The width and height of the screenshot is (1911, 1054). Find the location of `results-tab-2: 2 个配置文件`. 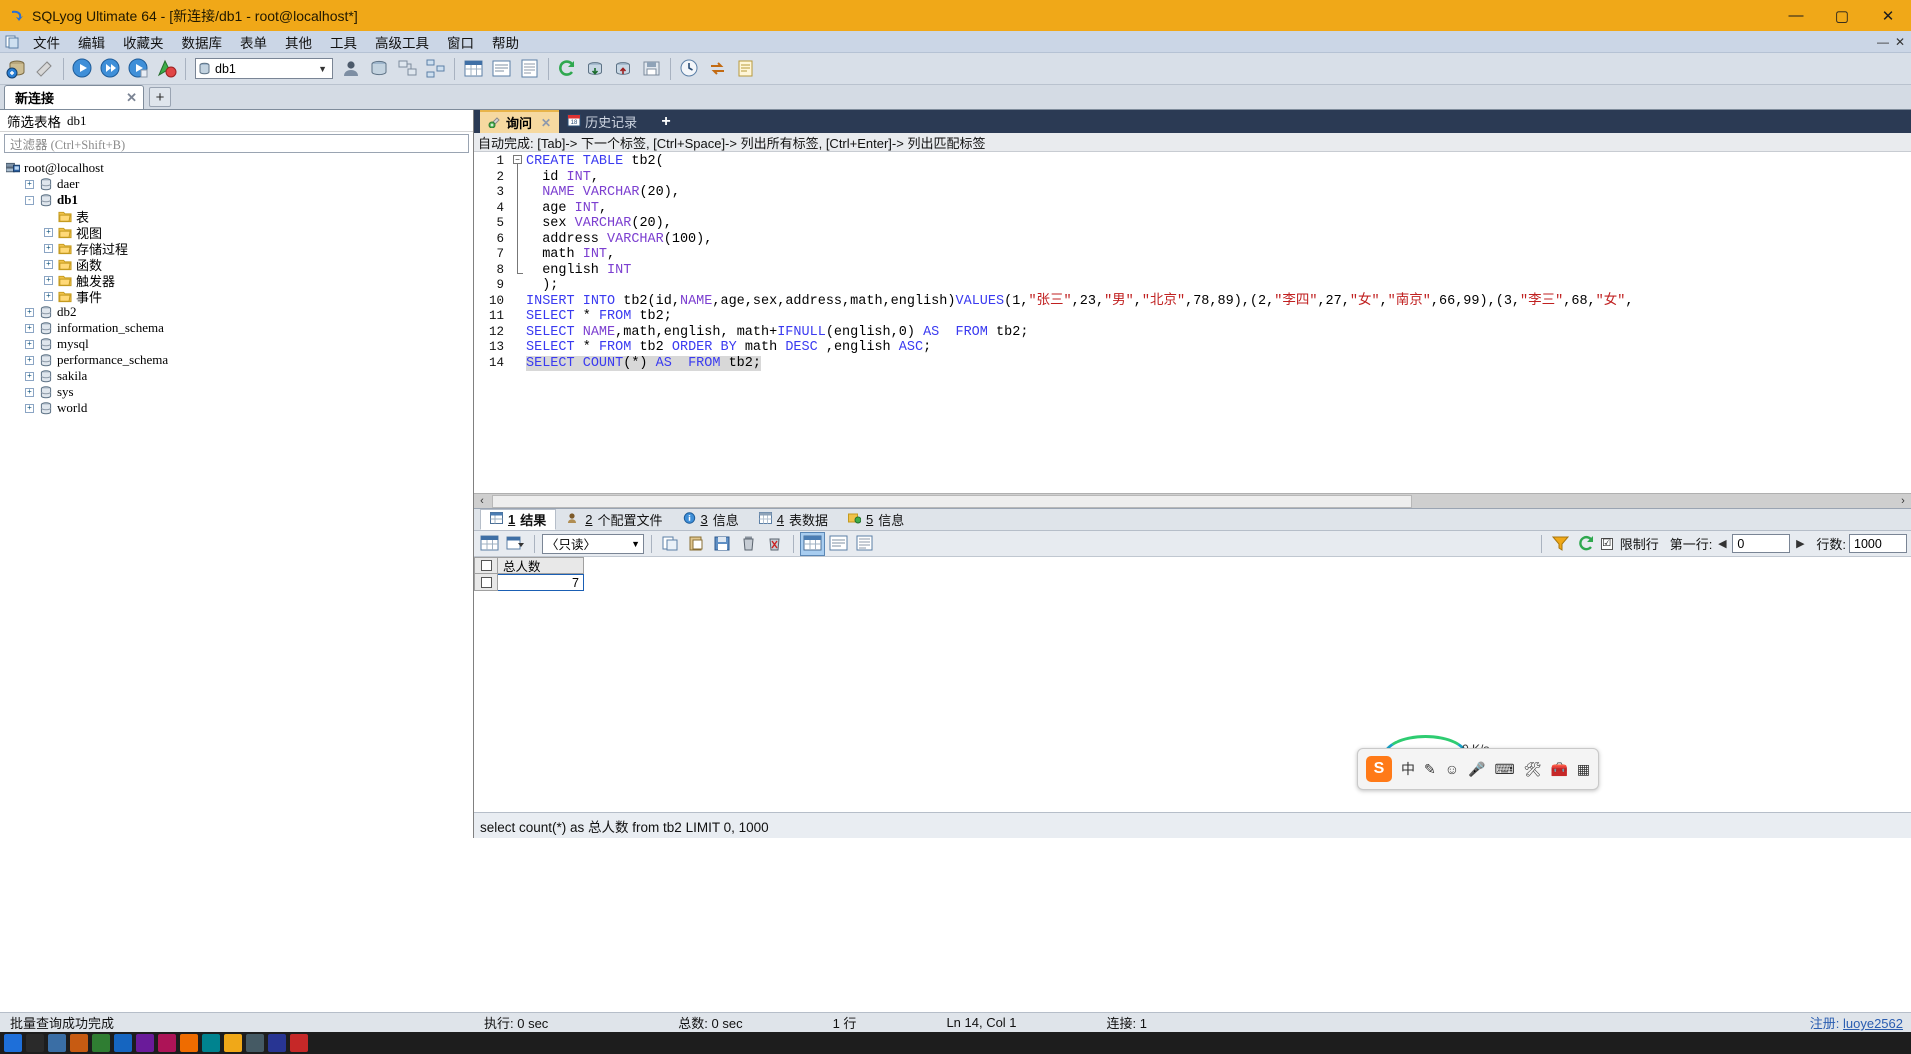

results-tab-2: 2 个配置文件 is located at coordinates (614, 519).